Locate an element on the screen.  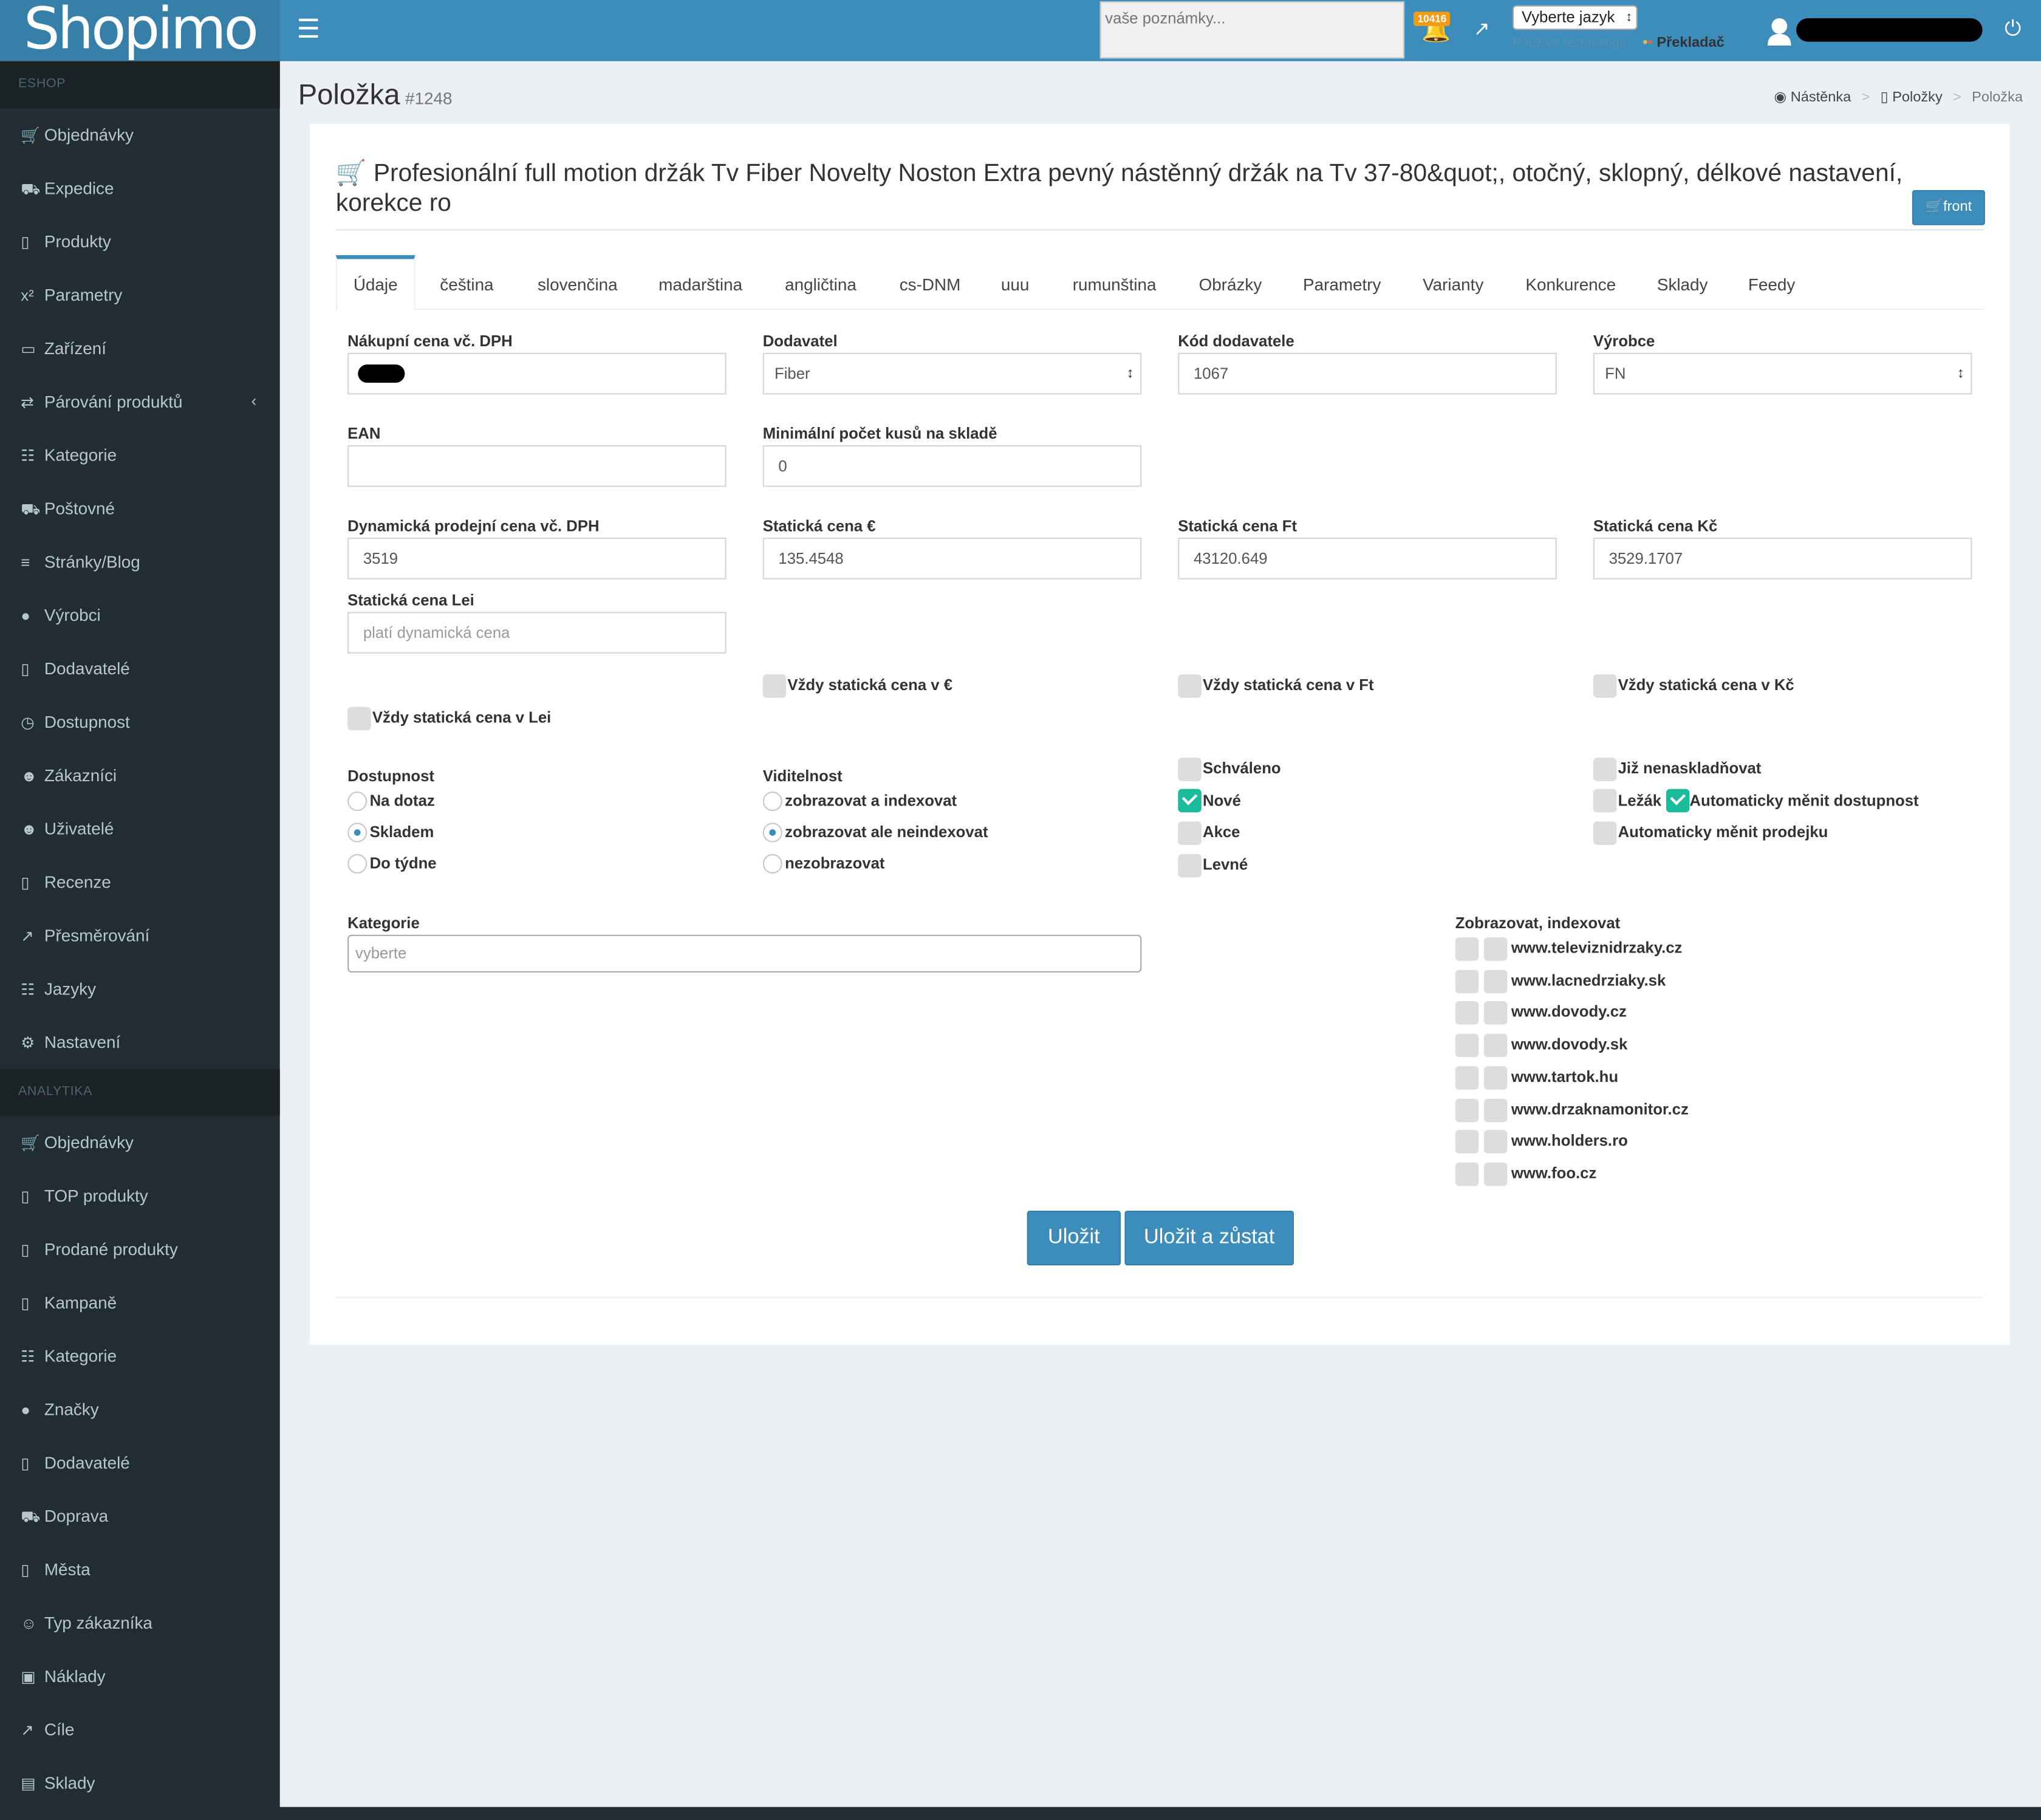
sale-checkbox is located at coordinates (1190, 833).